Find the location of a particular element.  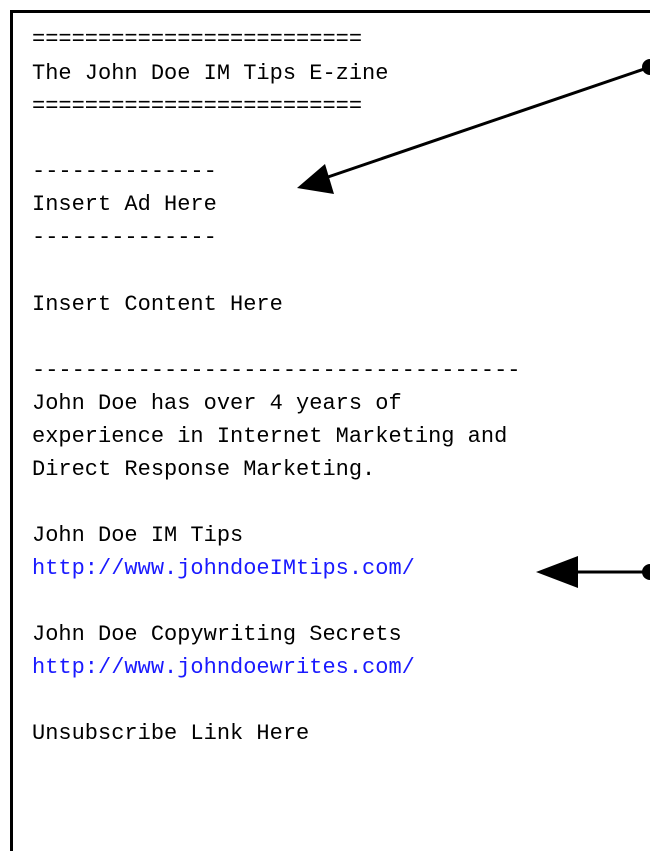

link-callout-arrow is located at coordinates (593, 572).